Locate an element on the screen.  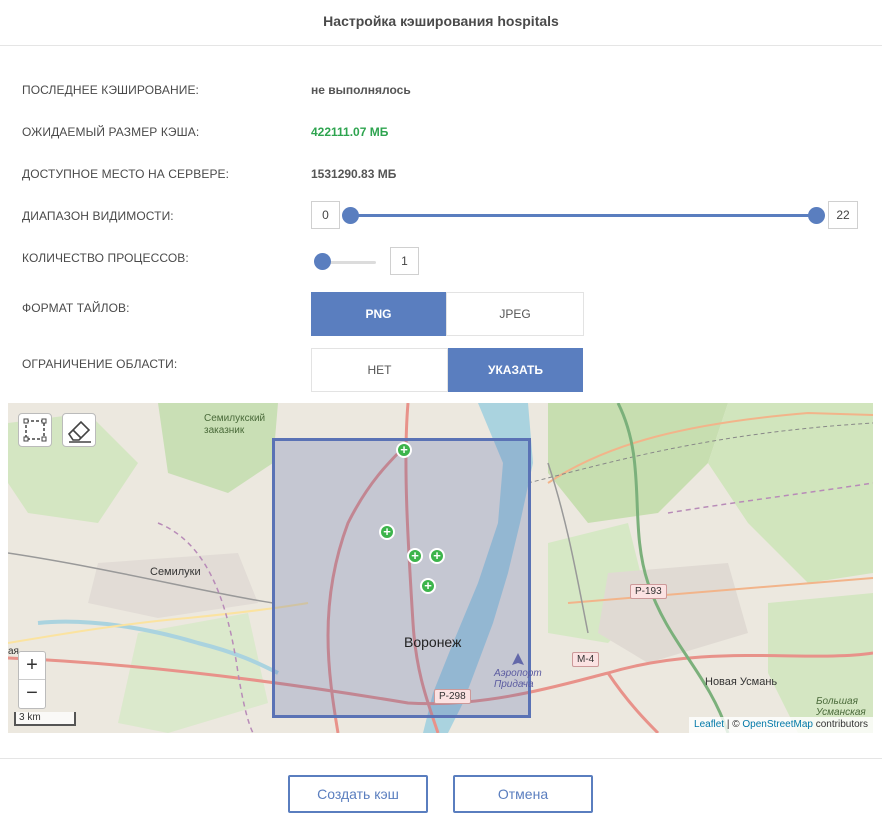
last-cache-value: не выполнялось is located at coordinates (361, 90).